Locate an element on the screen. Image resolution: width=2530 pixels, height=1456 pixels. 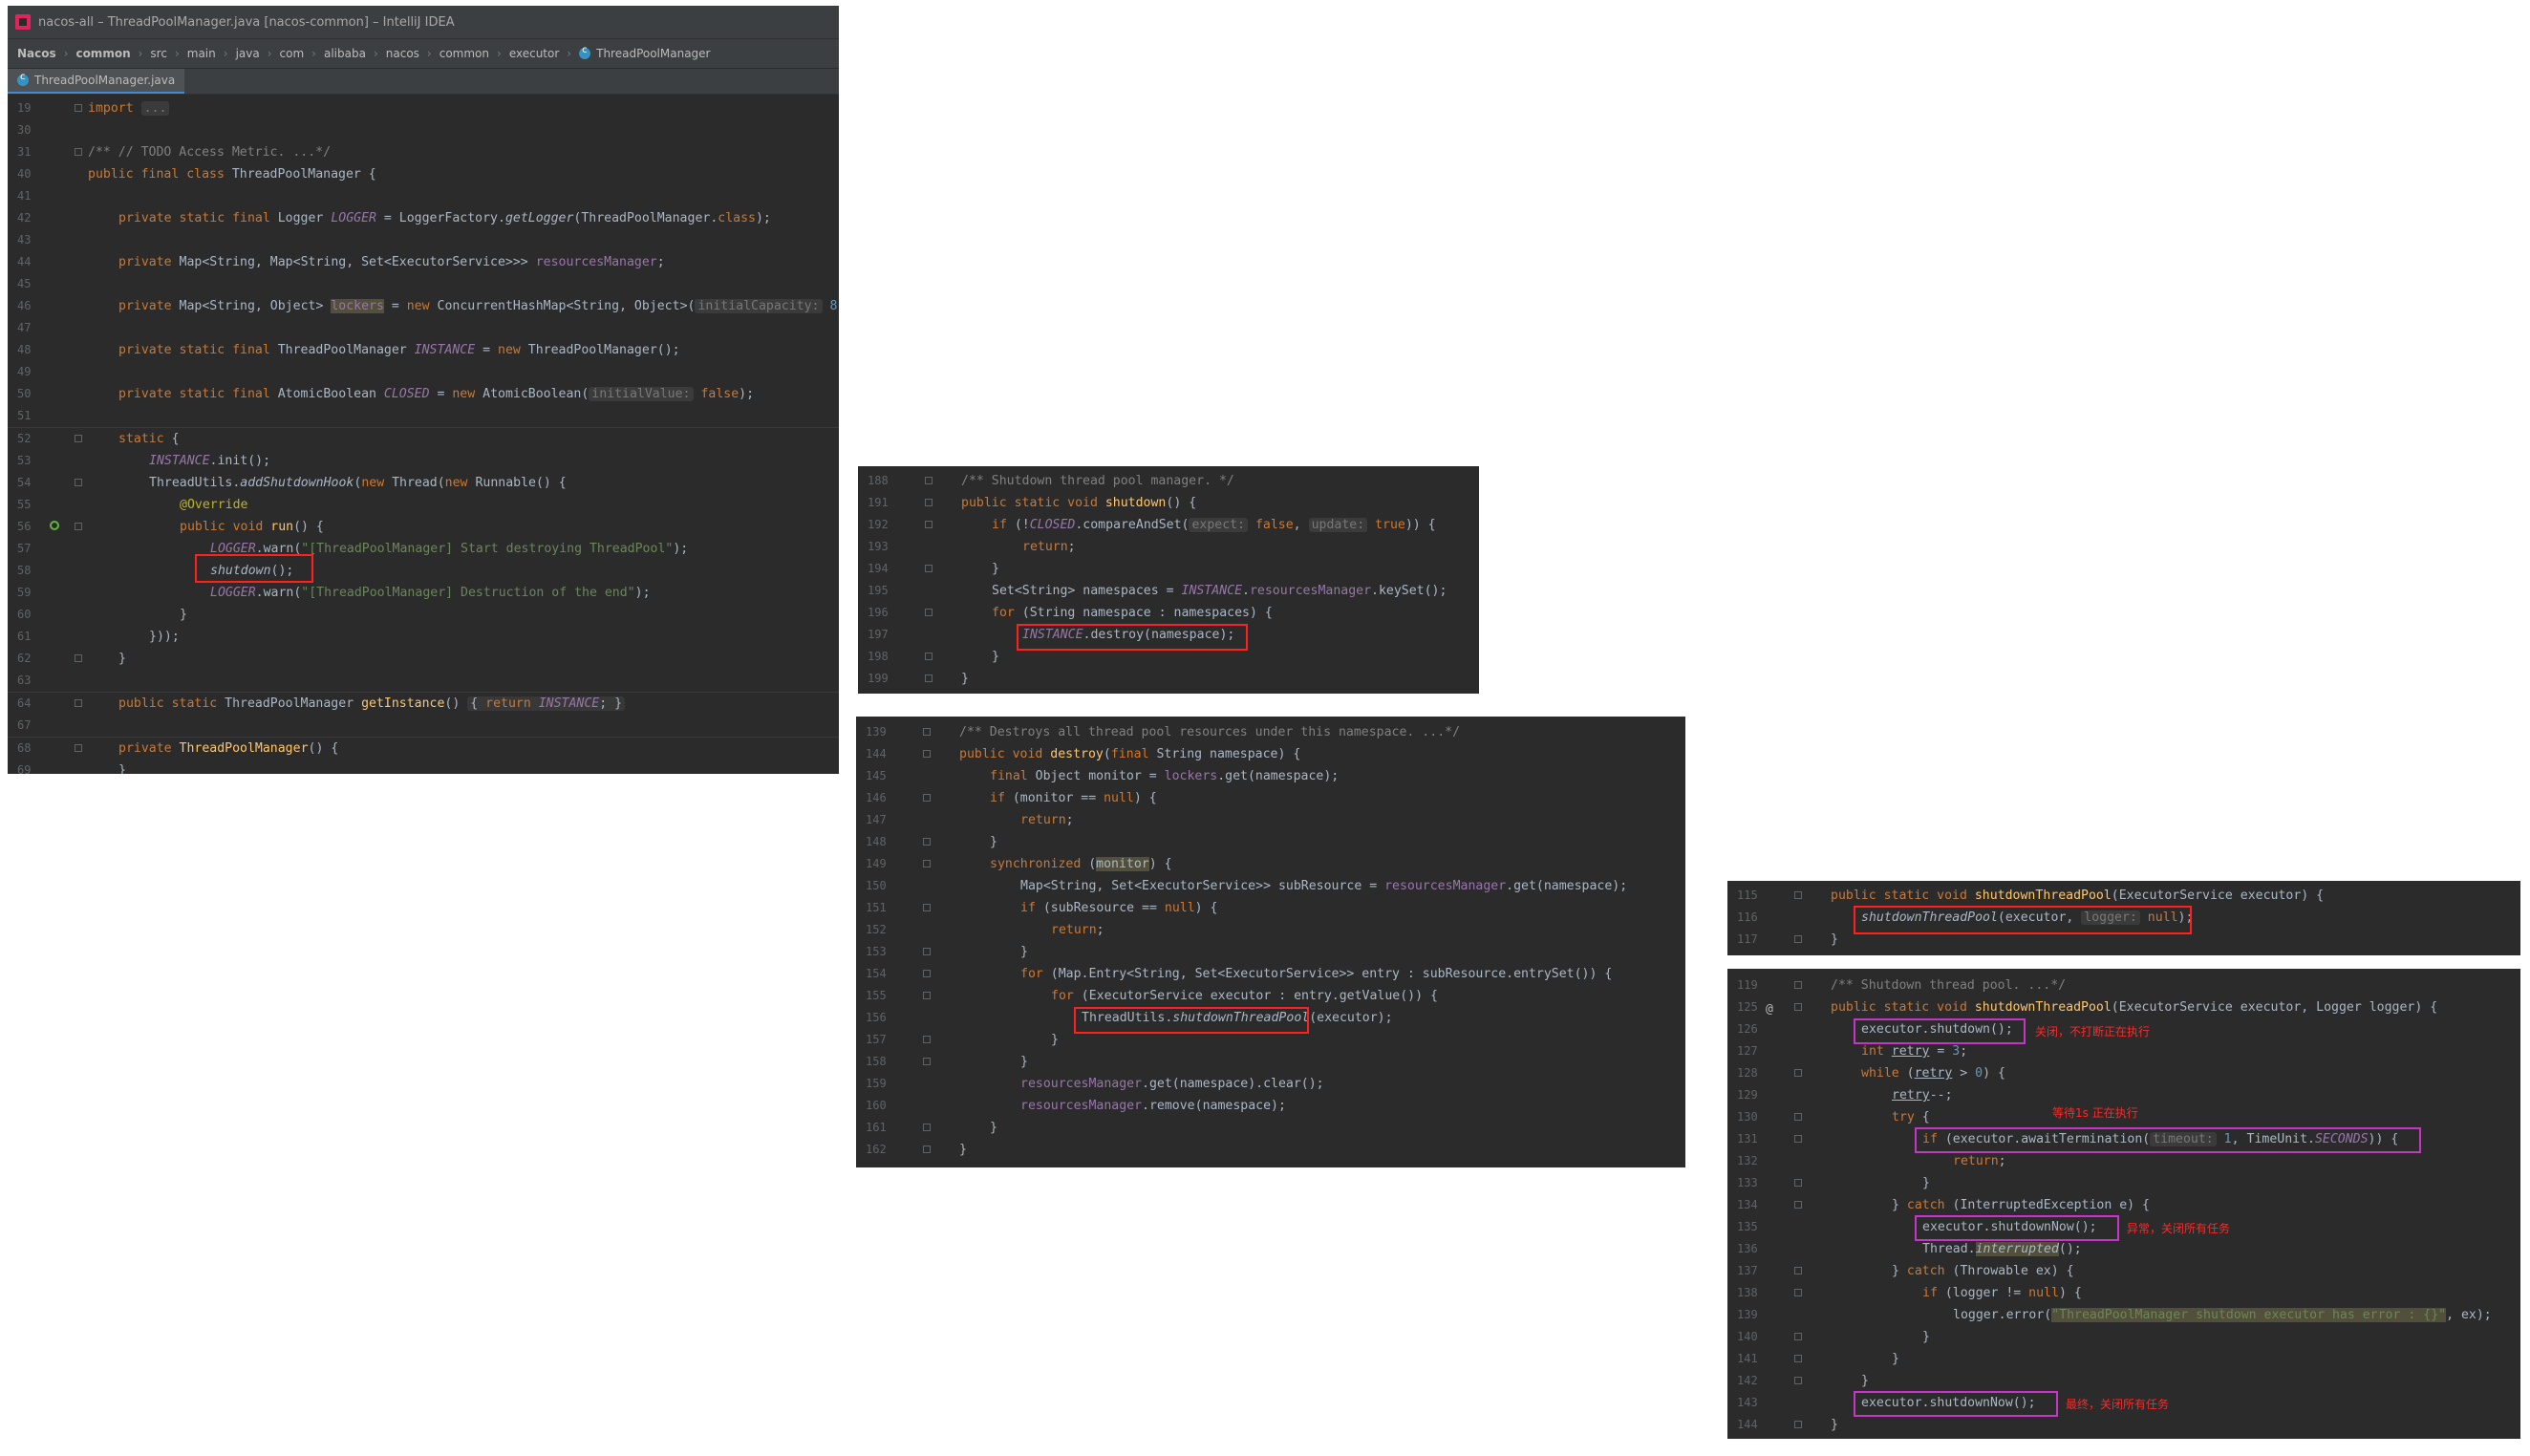
breadcrumb-common-module: common is located at coordinates (102, 54).